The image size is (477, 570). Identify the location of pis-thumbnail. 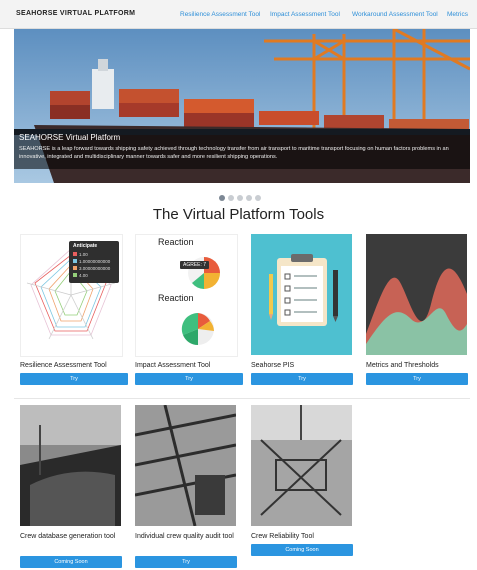
(301, 294).